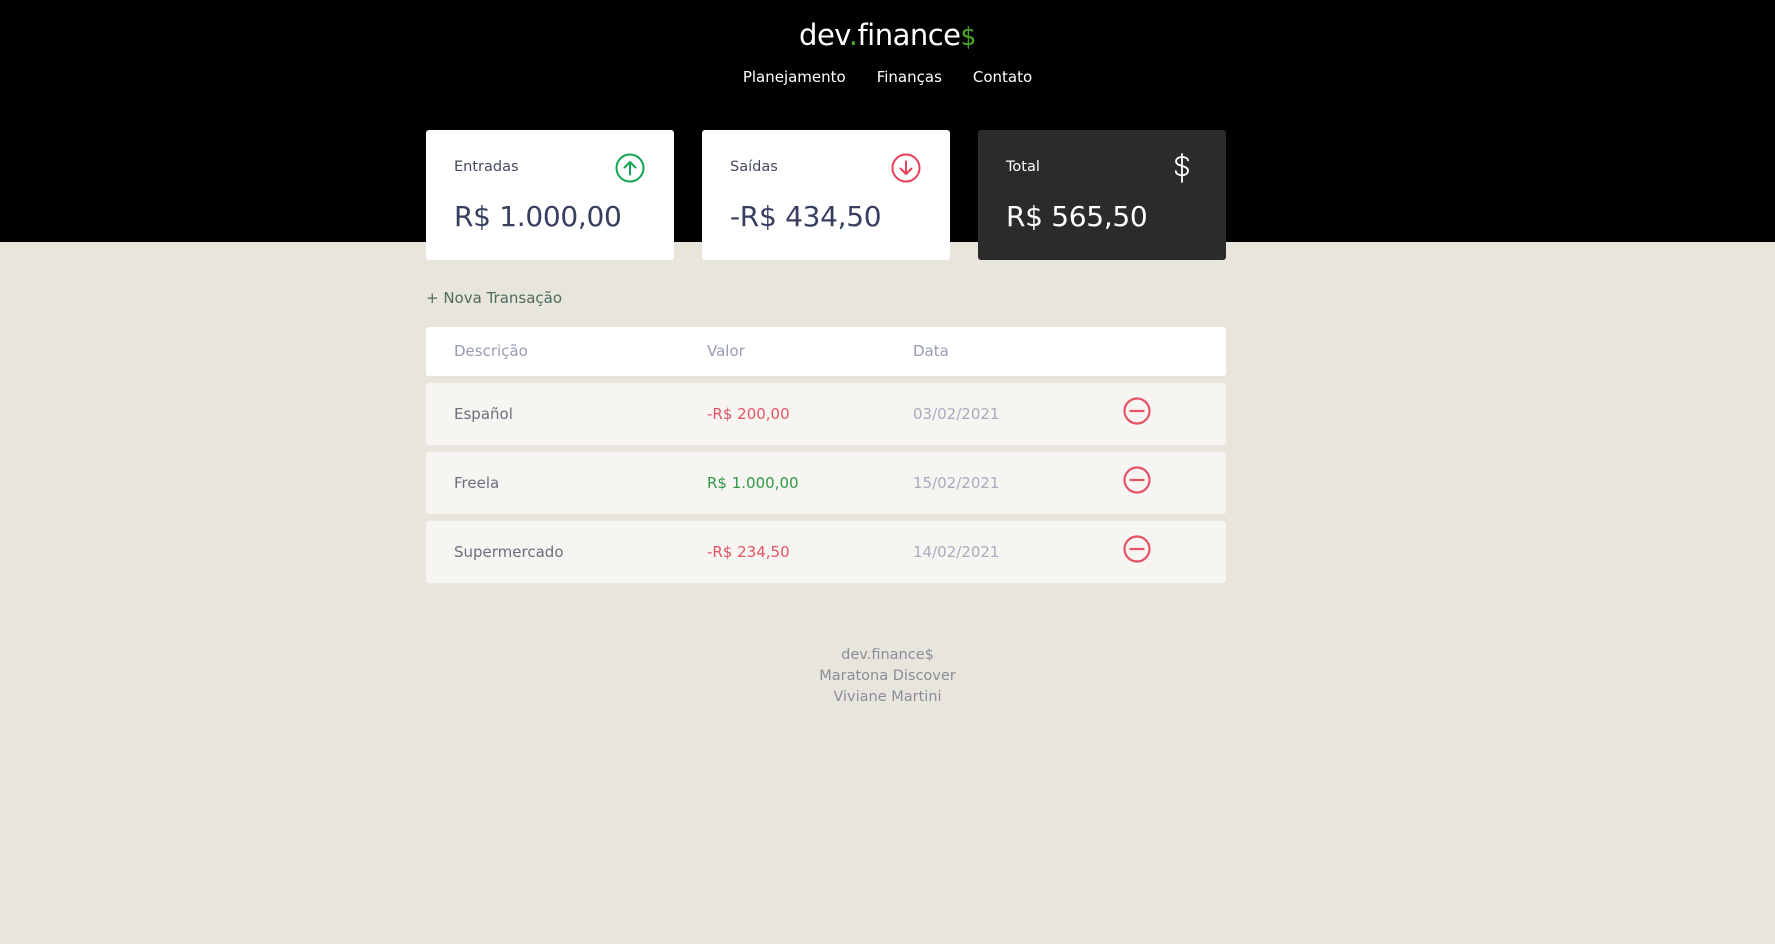  I want to click on dollar-icon, so click(1182, 168).